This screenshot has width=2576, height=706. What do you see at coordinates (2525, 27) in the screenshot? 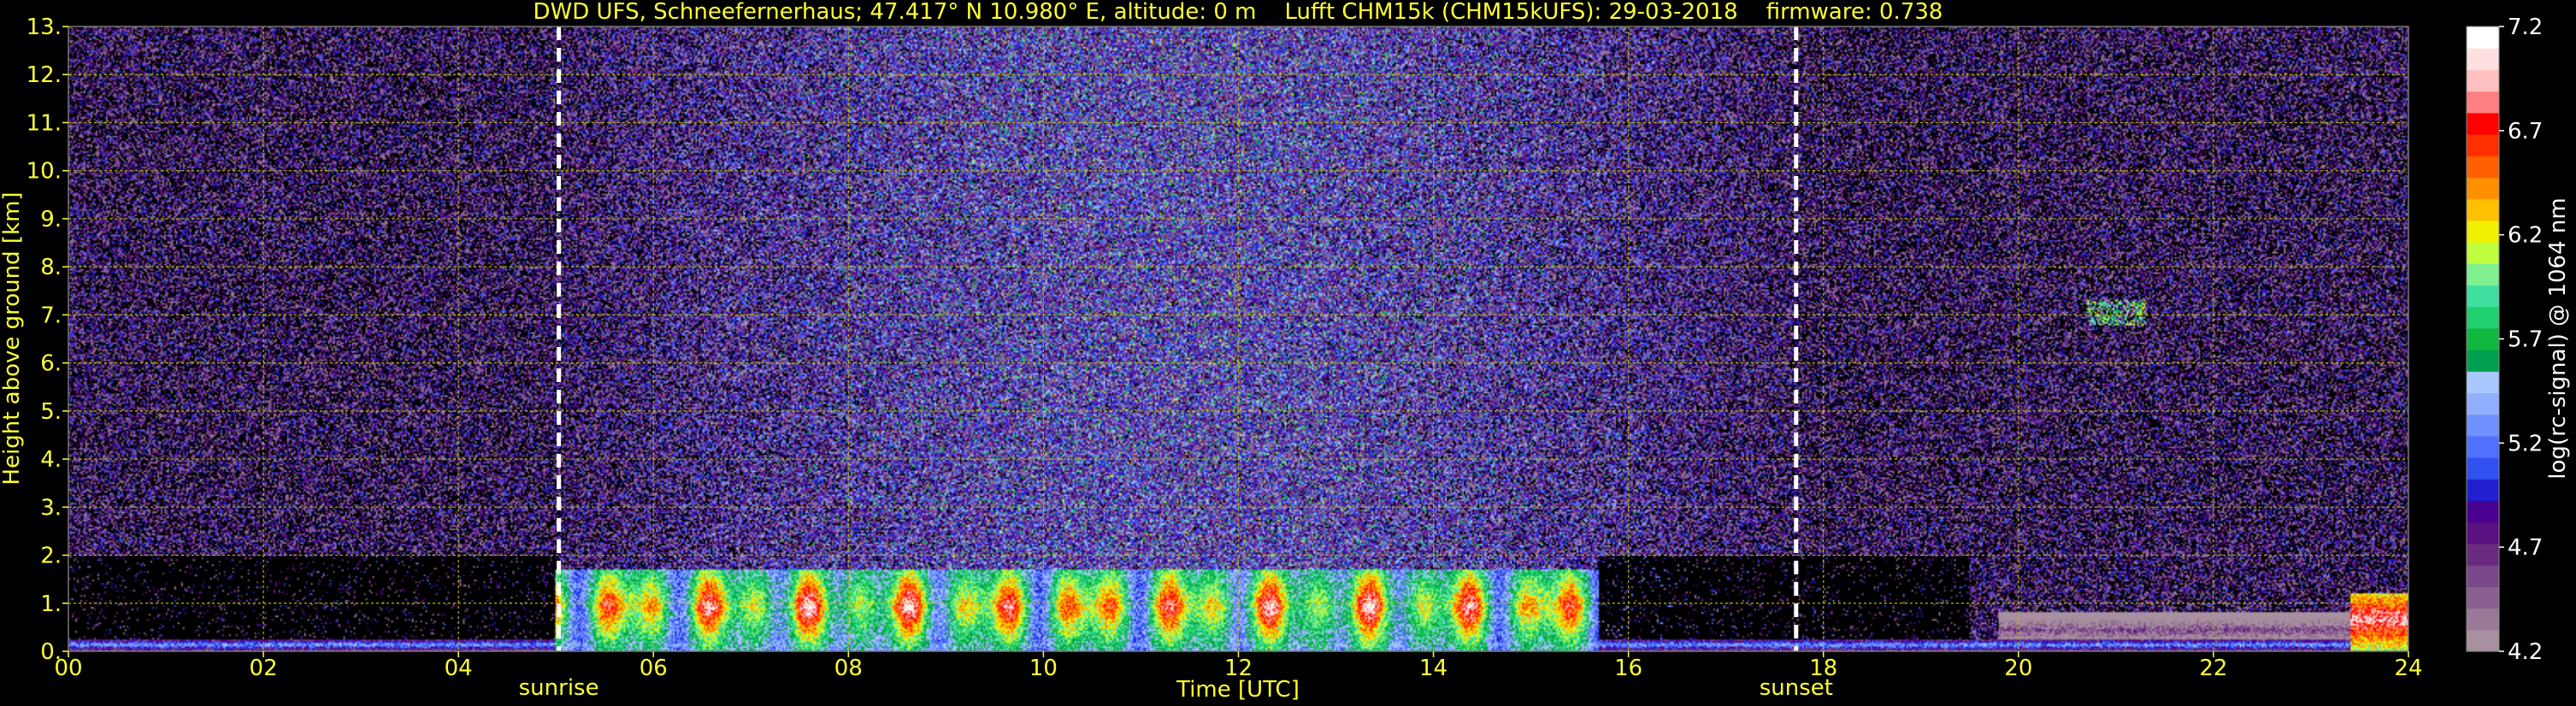
I see `colorbar-tick-label: 7.2` at bounding box center [2525, 27].